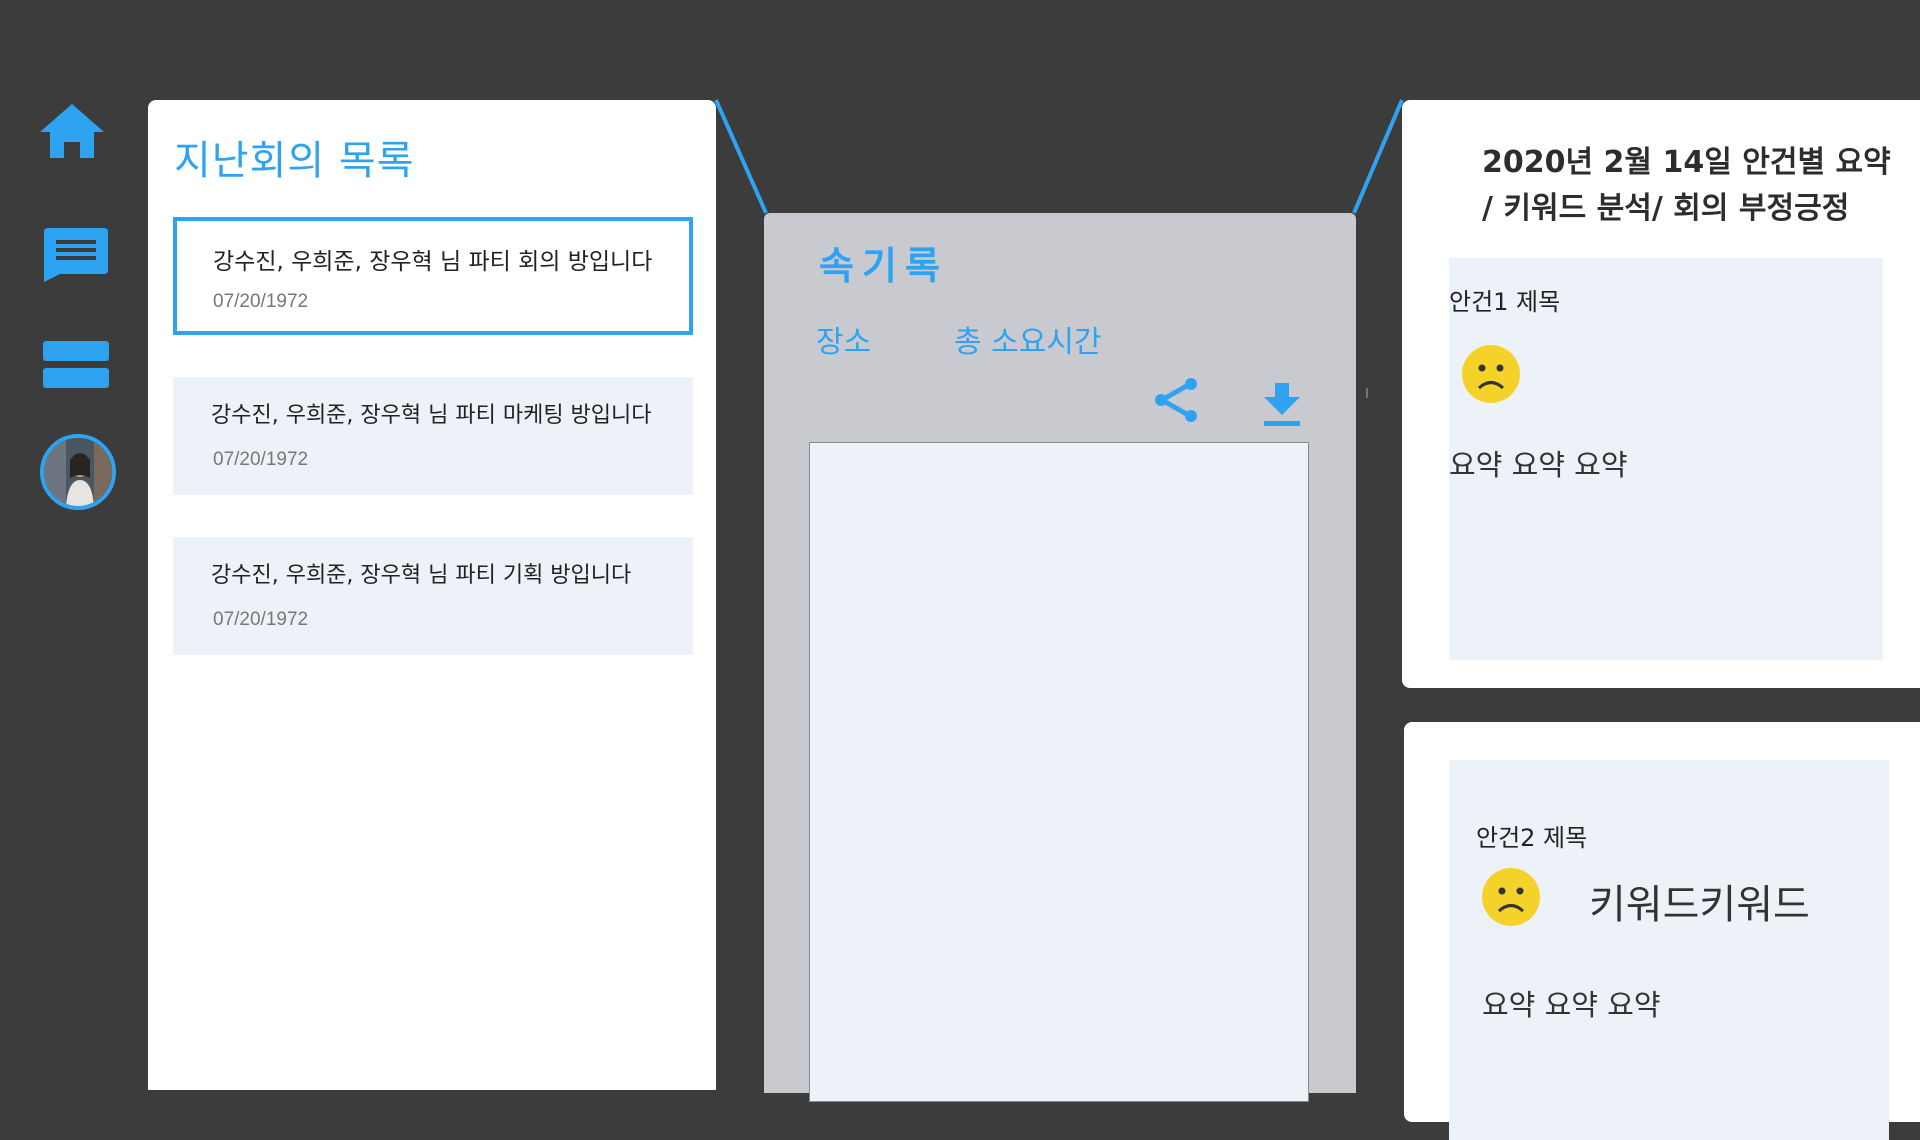  Describe the element at coordinates (1669, 950) in the screenshot. I see `agenda-card: 안건2 제목 키워드키워드 요약 요약 요약` at that location.